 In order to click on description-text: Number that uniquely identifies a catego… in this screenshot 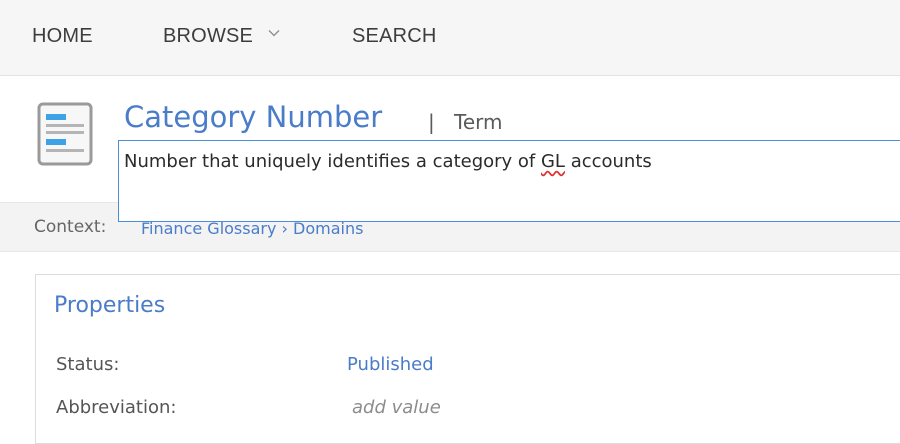, I will do `click(388, 161)`.